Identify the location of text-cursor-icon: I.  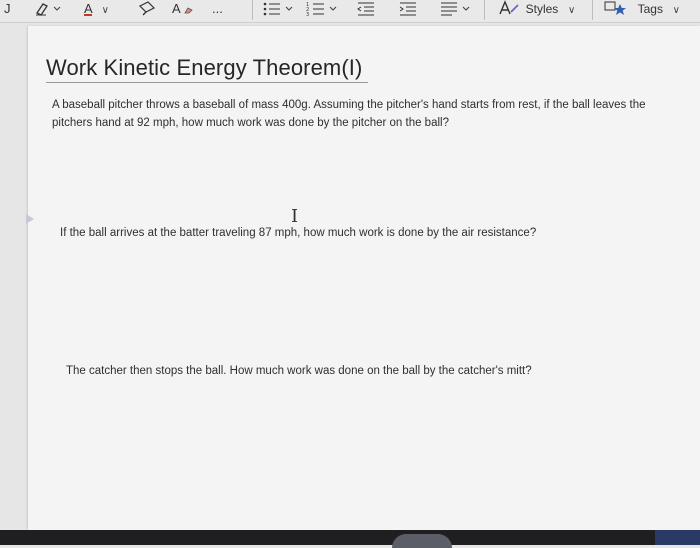
(295, 216).